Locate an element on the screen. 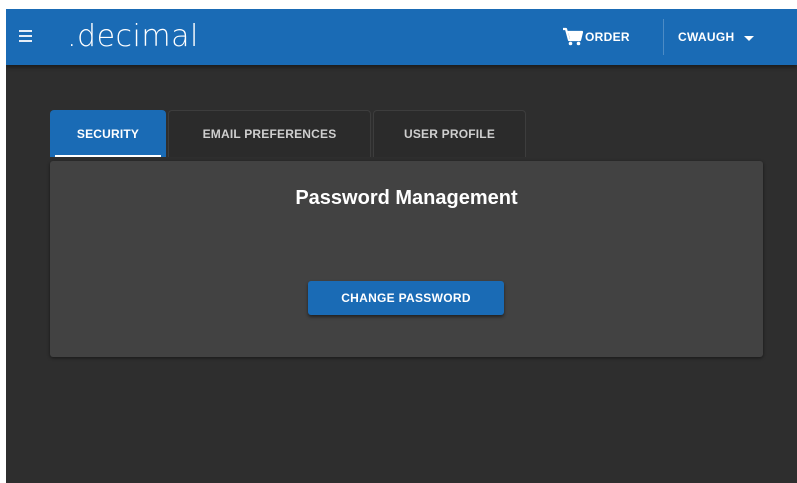 The width and height of the screenshot is (797, 483). hamburger-menu-icon is located at coordinates (27, 37).